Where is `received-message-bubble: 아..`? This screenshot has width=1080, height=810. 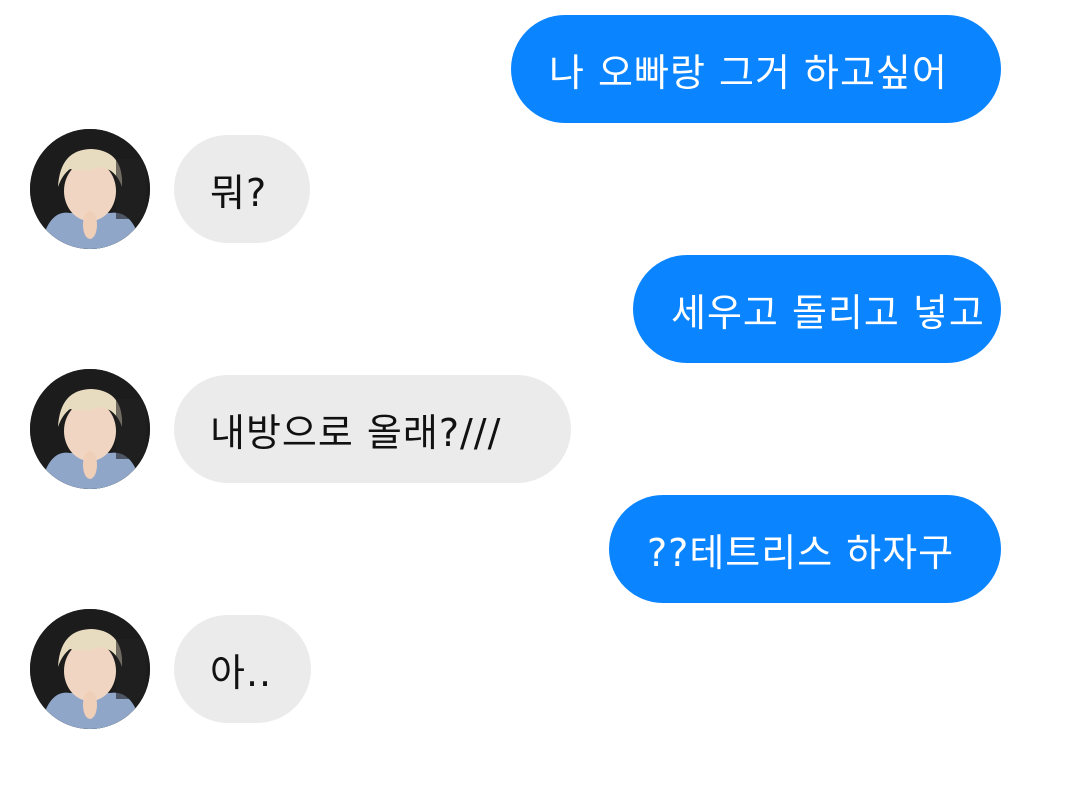 received-message-bubble: 아.. is located at coordinates (242, 669).